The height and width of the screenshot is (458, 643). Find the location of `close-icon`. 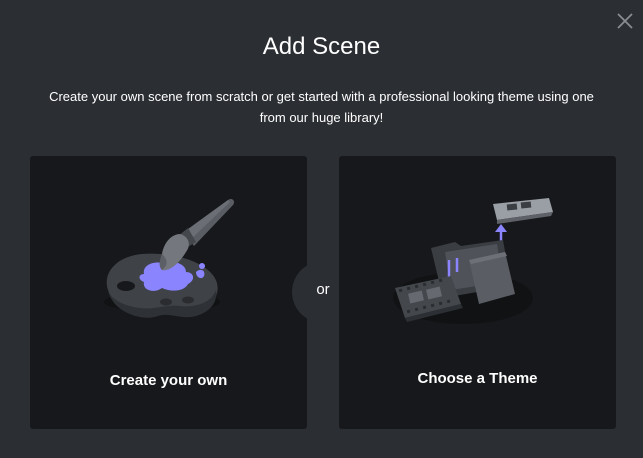

close-icon is located at coordinates (625, 21).